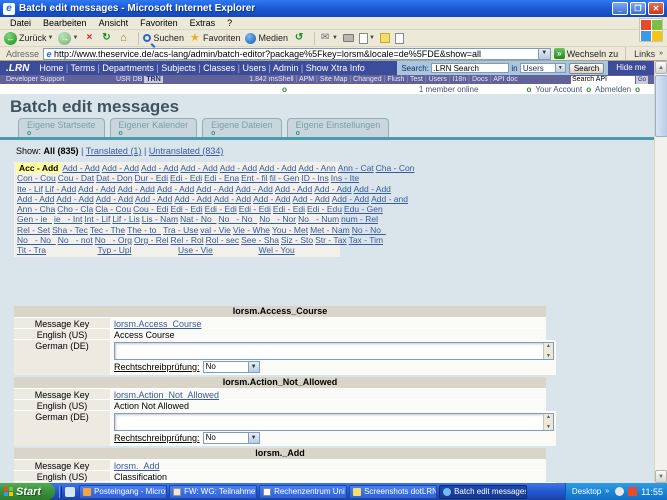 The image size is (667, 500). What do you see at coordinates (65, 23) in the screenshot?
I see `menu-item-bearbeiten: Bearbeiten` at bounding box center [65, 23].